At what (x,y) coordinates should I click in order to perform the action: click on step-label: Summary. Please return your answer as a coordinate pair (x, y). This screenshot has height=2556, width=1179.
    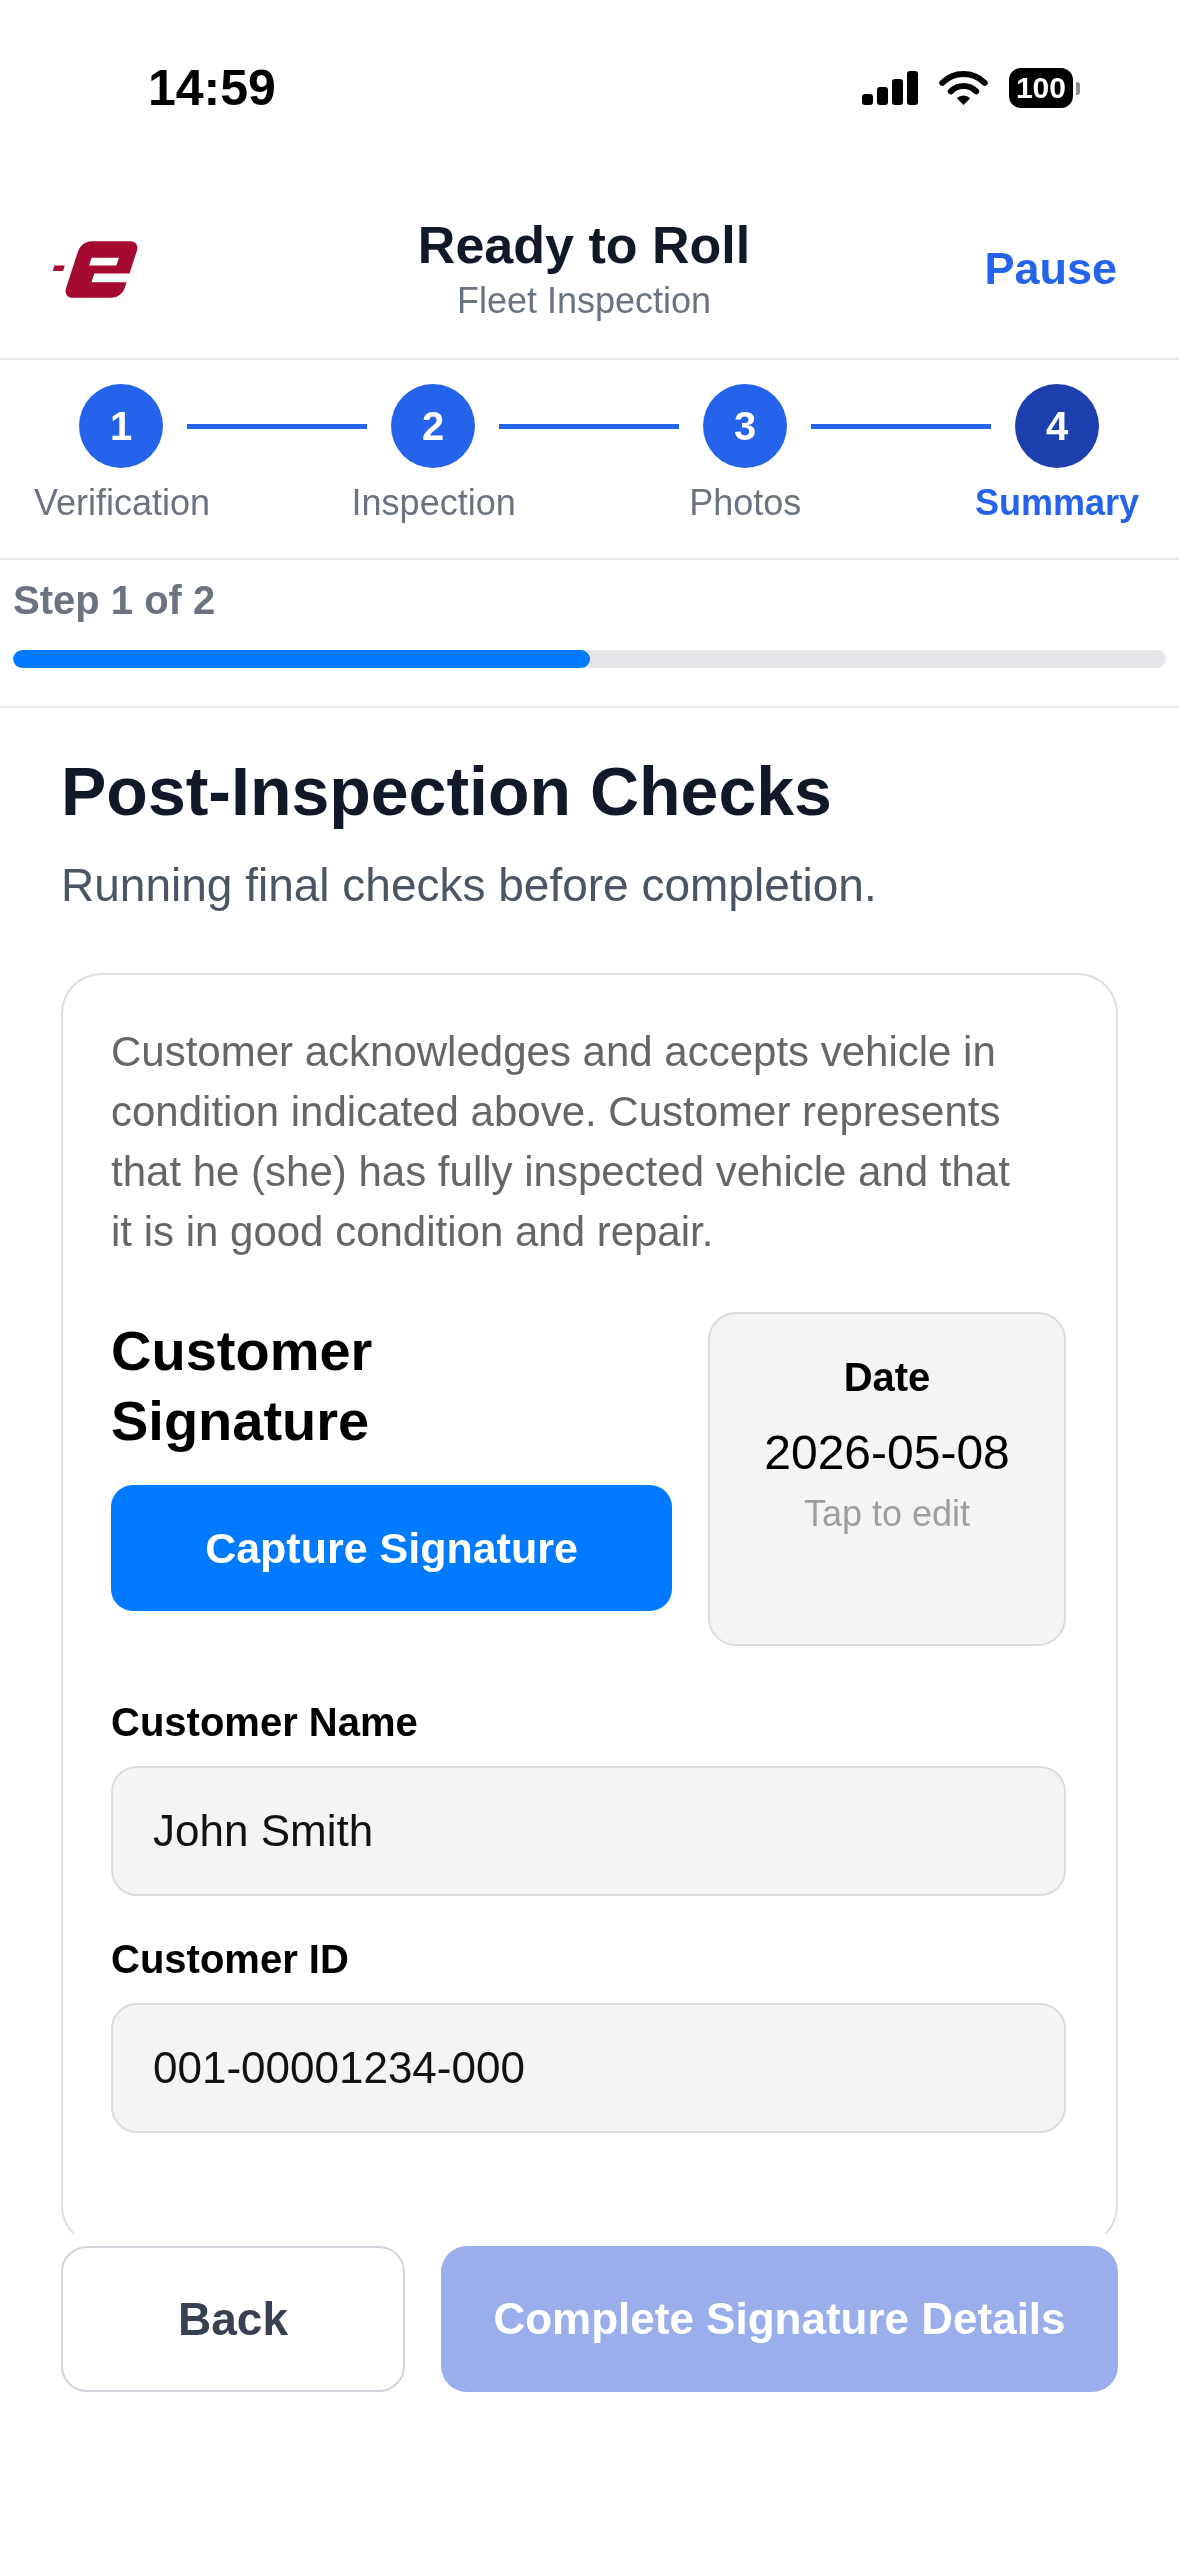
    Looking at the image, I should click on (1056, 503).